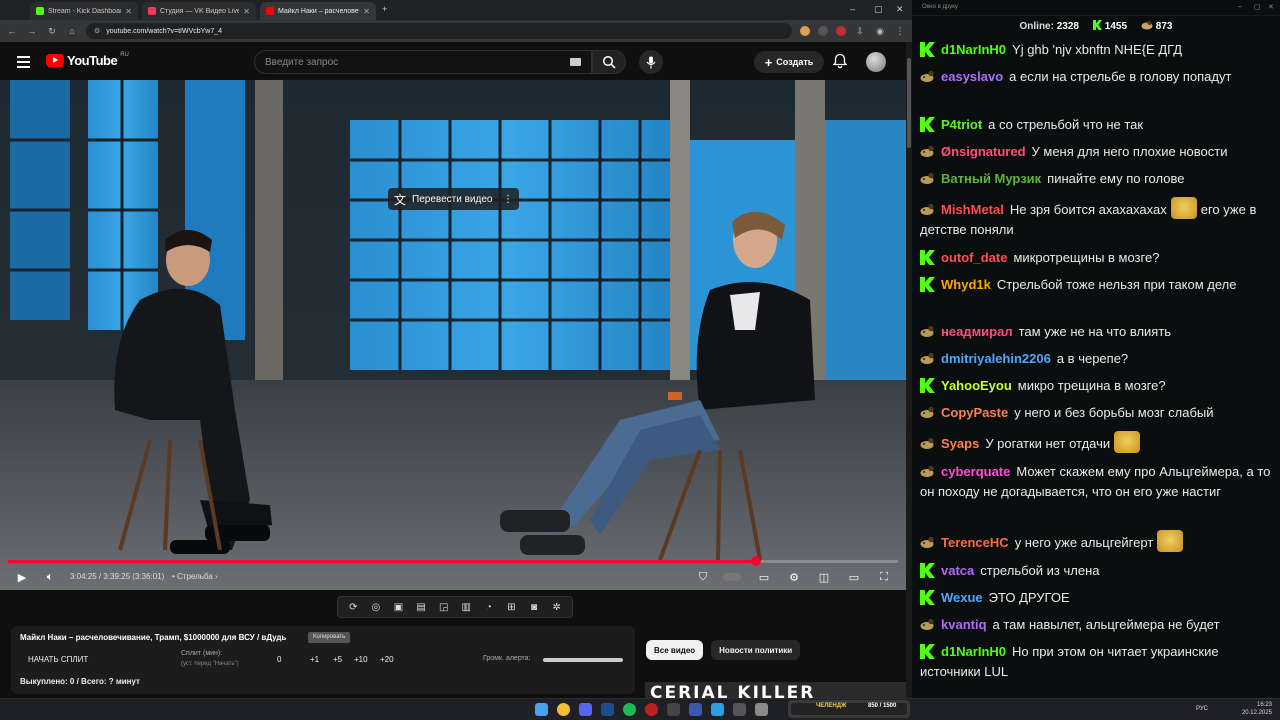 This screenshot has height=720, width=1280. What do you see at coordinates (884, 577) in the screenshot?
I see `fullscreen-icon: ⛶` at bounding box center [884, 577].